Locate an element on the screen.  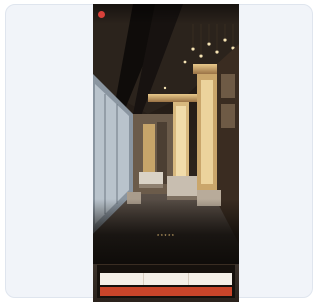
top-navigation is located at coordinates (166, 14).